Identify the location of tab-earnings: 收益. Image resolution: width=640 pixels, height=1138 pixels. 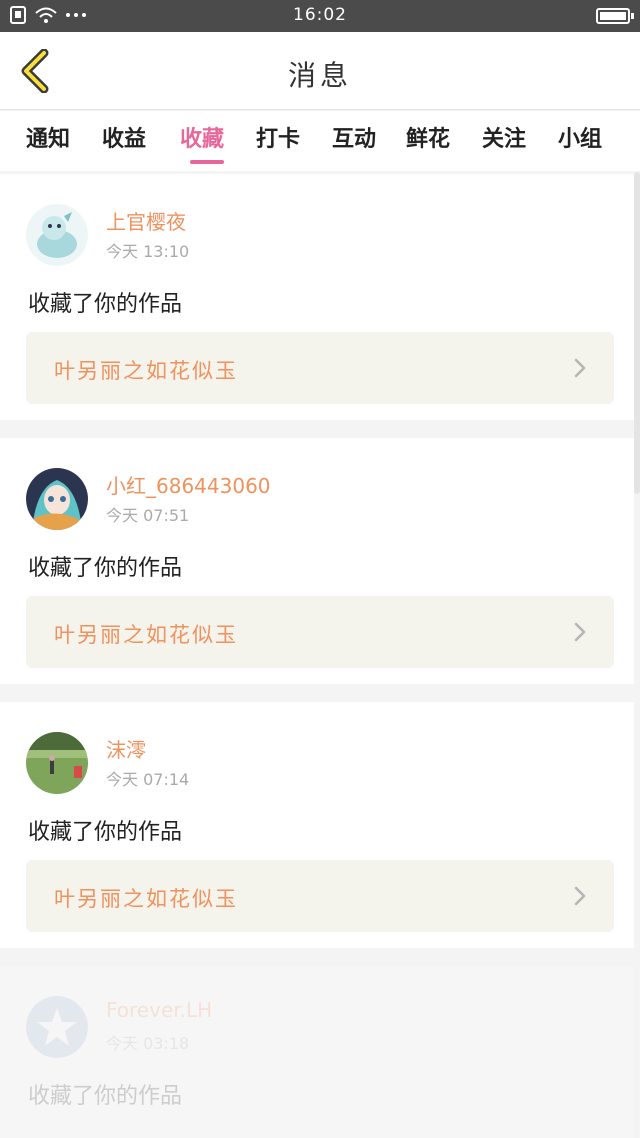
(124, 137).